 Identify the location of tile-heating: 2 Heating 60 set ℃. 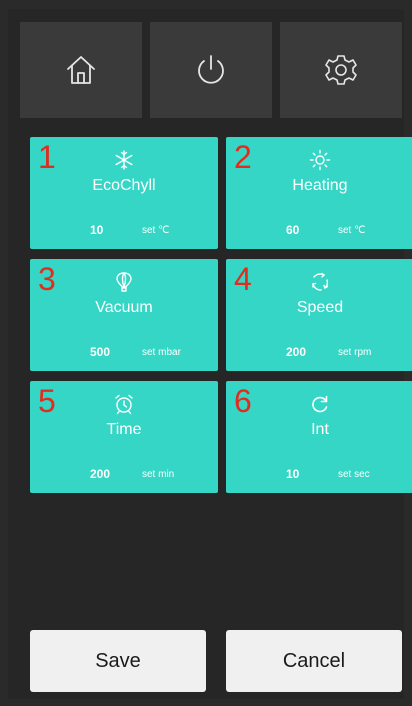
(319, 193).